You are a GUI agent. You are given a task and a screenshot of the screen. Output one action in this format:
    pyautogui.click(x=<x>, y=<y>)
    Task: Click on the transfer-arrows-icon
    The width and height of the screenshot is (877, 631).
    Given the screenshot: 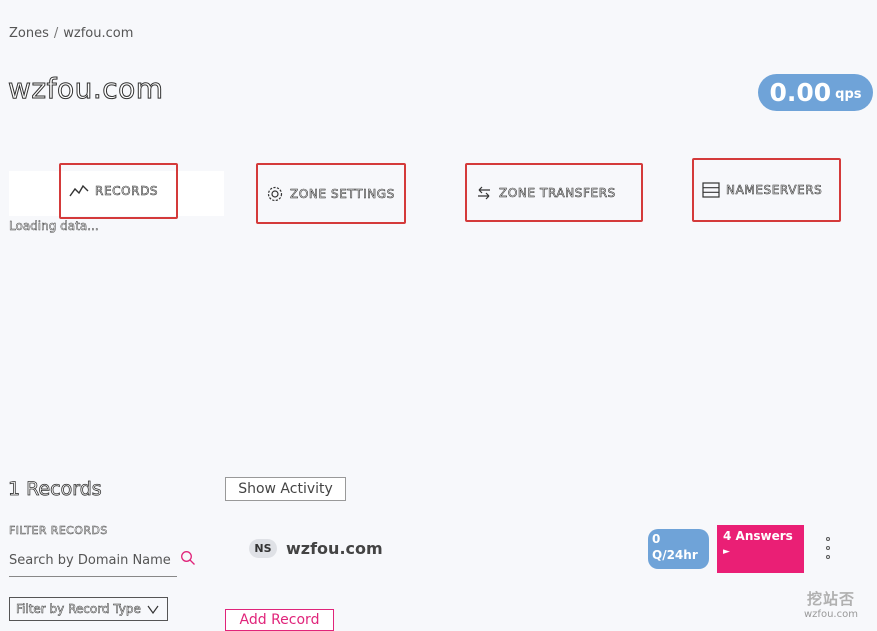 What is the action you would take?
    pyautogui.click(x=484, y=192)
    